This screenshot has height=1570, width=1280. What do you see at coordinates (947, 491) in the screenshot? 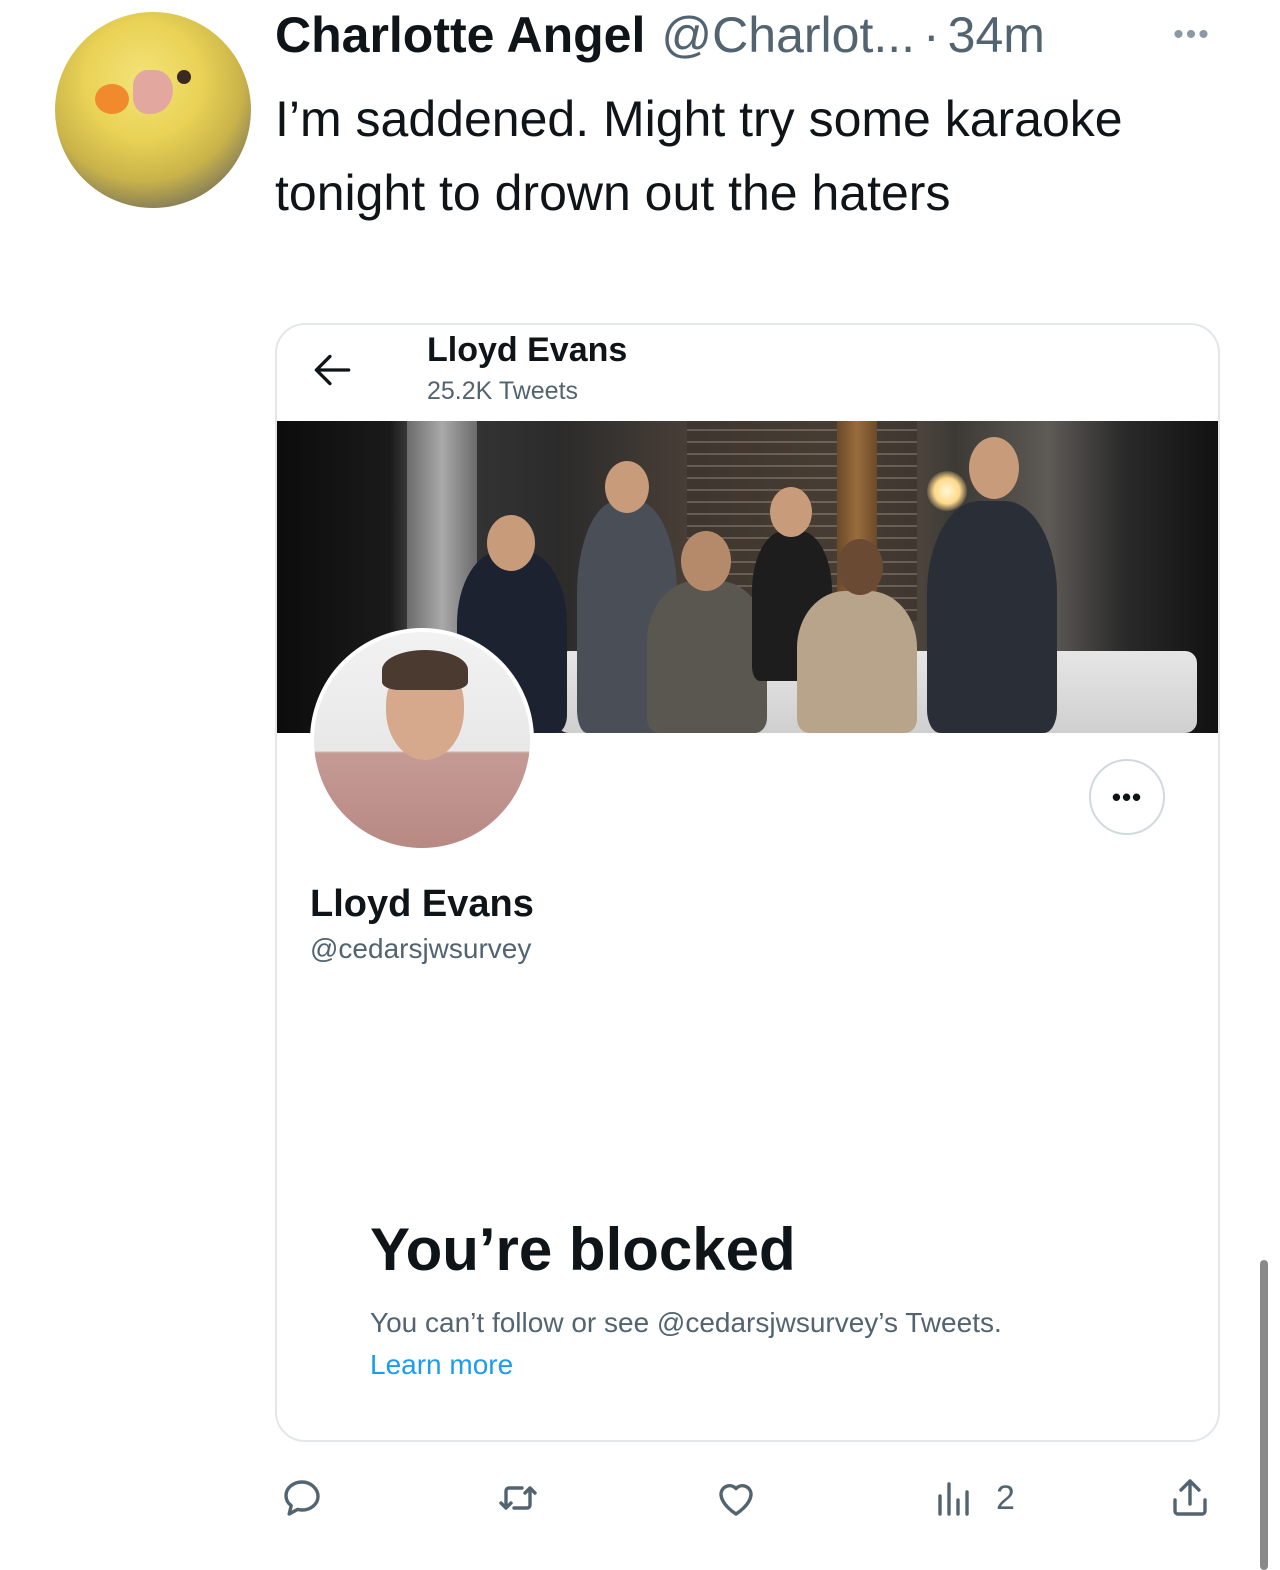
I see `banner-light` at bounding box center [947, 491].